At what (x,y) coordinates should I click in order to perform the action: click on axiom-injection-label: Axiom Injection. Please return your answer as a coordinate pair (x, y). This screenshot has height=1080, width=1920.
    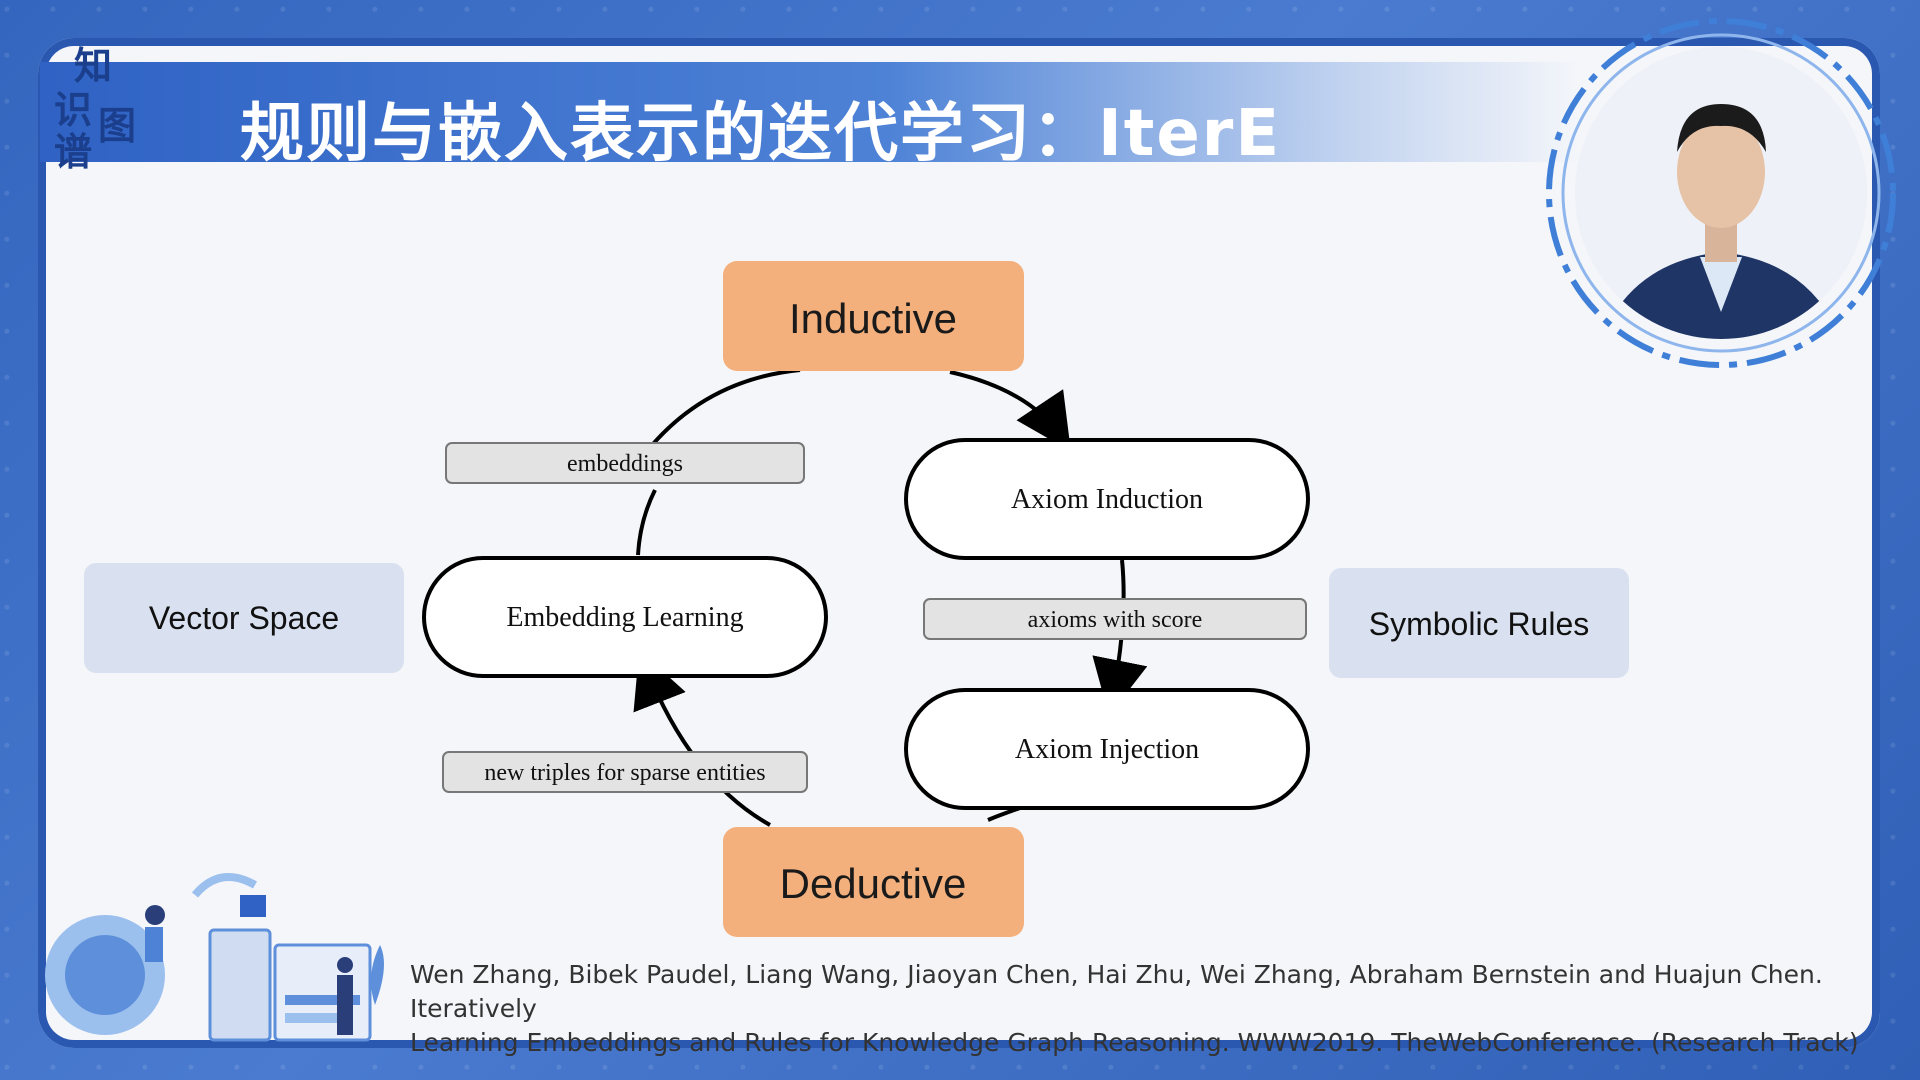
    Looking at the image, I should click on (1107, 749).